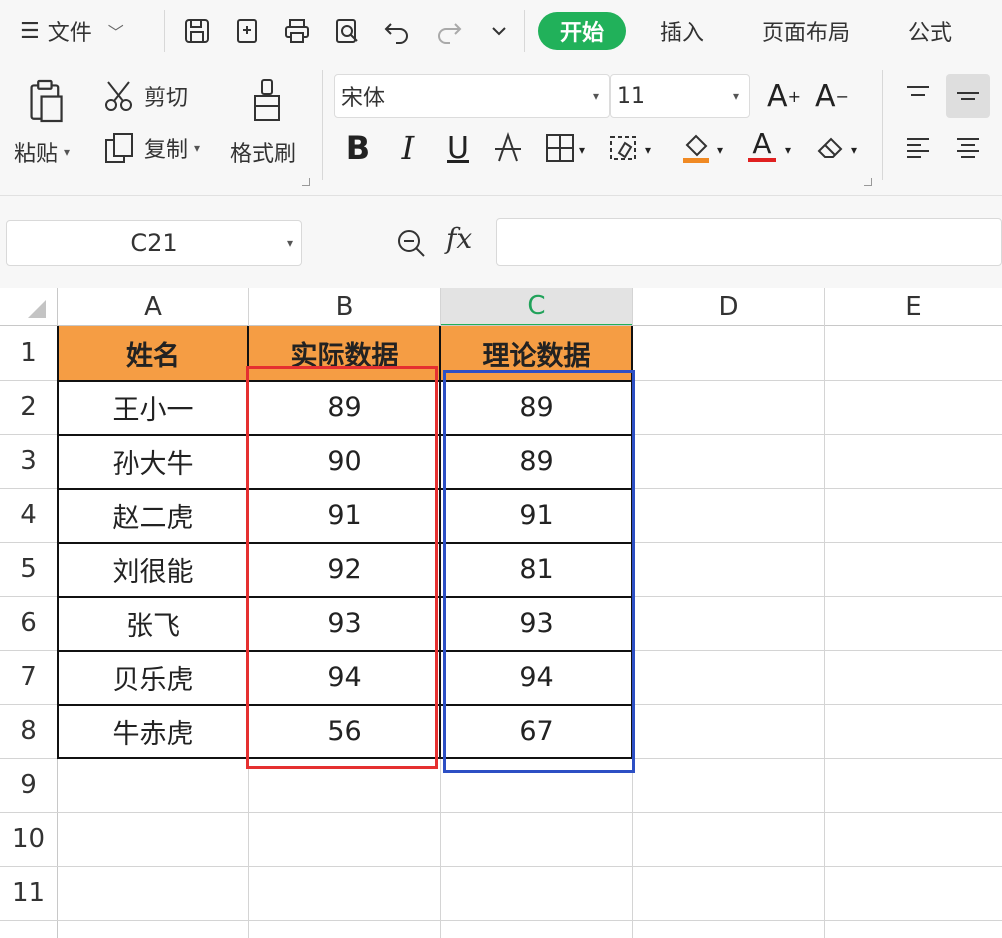 This screenshot has width=1002, height=938. Describe the element at coordinates (36, 154) in the screenshot. I see `paste-label: 粘贴` at that location.